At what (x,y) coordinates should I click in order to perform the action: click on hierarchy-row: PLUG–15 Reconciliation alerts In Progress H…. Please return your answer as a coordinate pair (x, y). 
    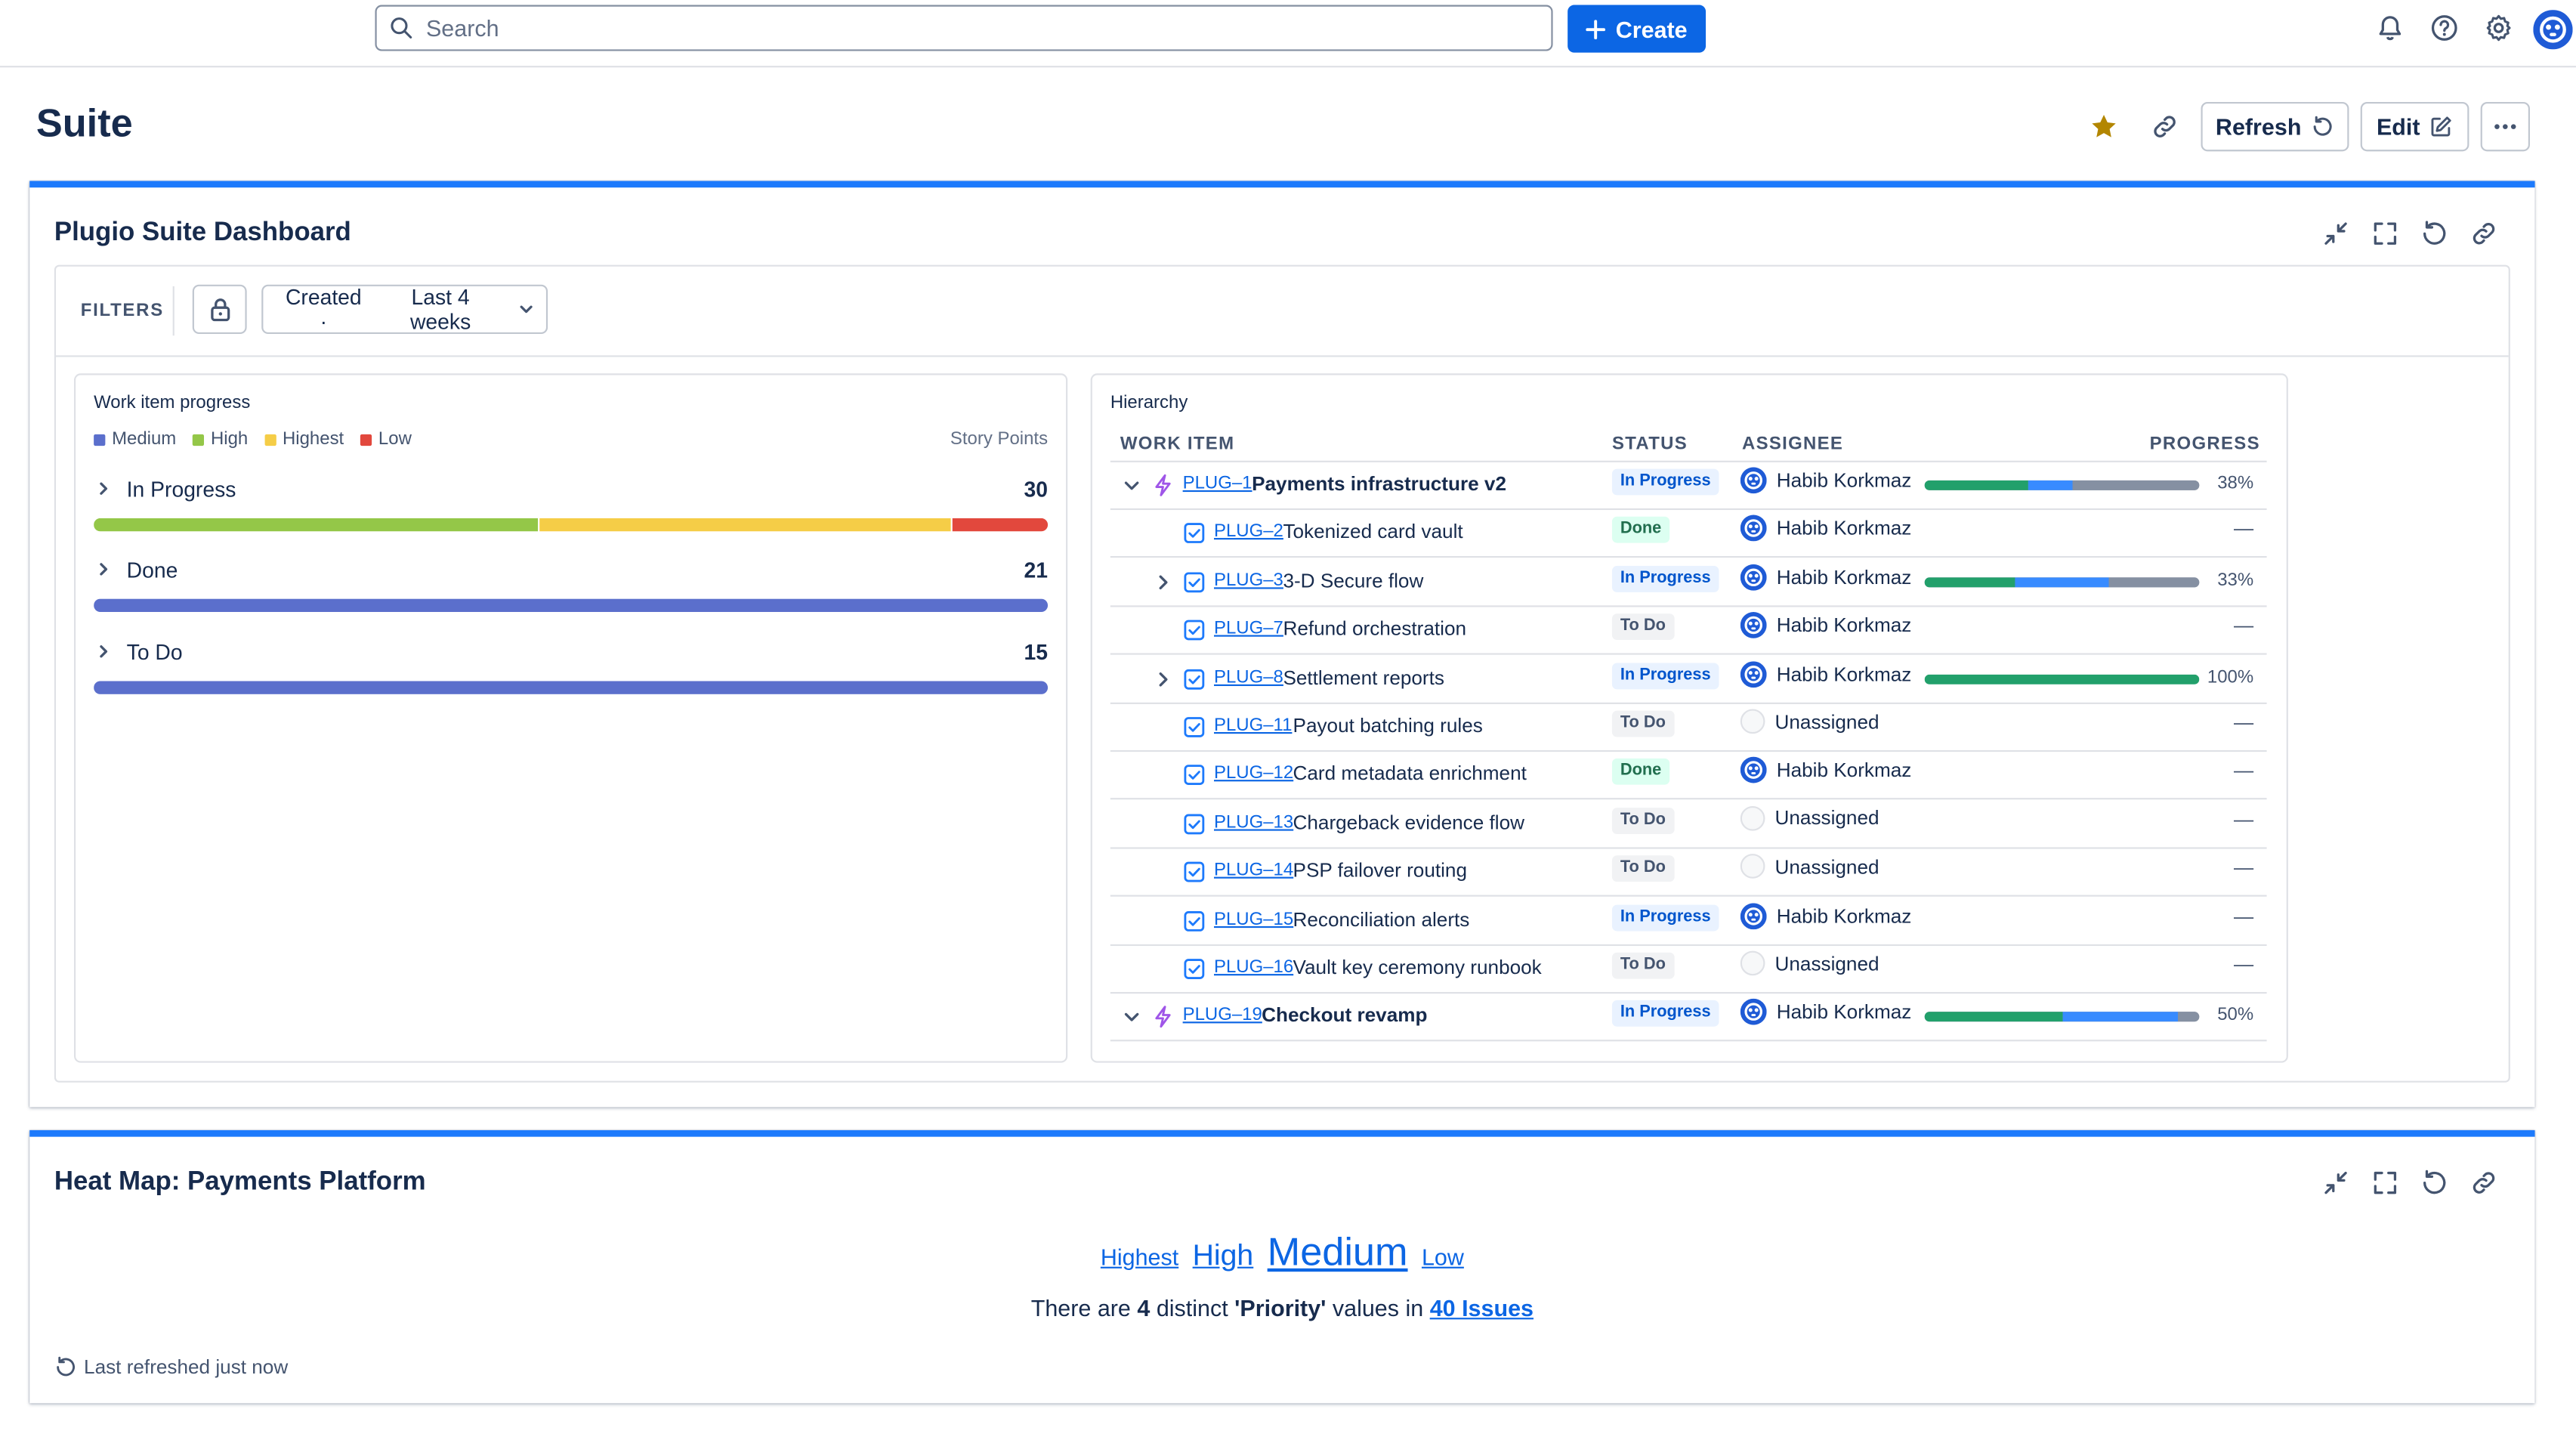
    Looking at the image, I should click on (1688, 922).